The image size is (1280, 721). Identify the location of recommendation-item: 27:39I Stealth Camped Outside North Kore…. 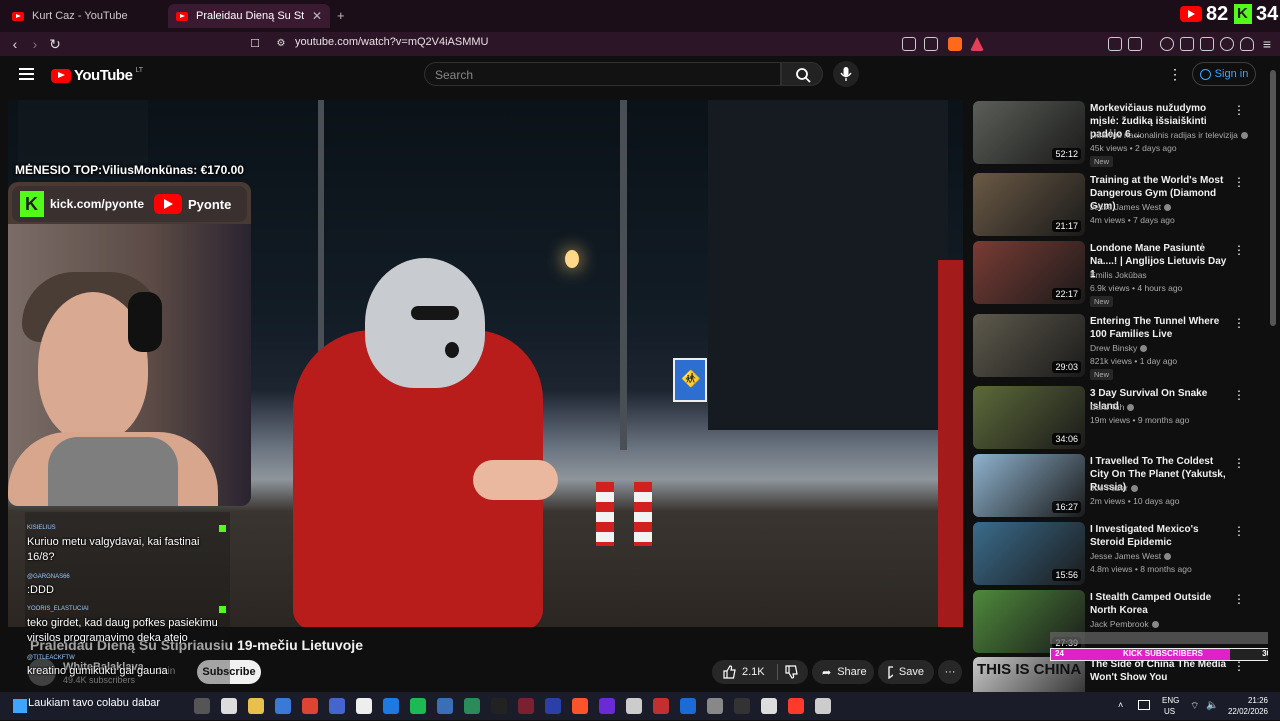
(1113, 622).